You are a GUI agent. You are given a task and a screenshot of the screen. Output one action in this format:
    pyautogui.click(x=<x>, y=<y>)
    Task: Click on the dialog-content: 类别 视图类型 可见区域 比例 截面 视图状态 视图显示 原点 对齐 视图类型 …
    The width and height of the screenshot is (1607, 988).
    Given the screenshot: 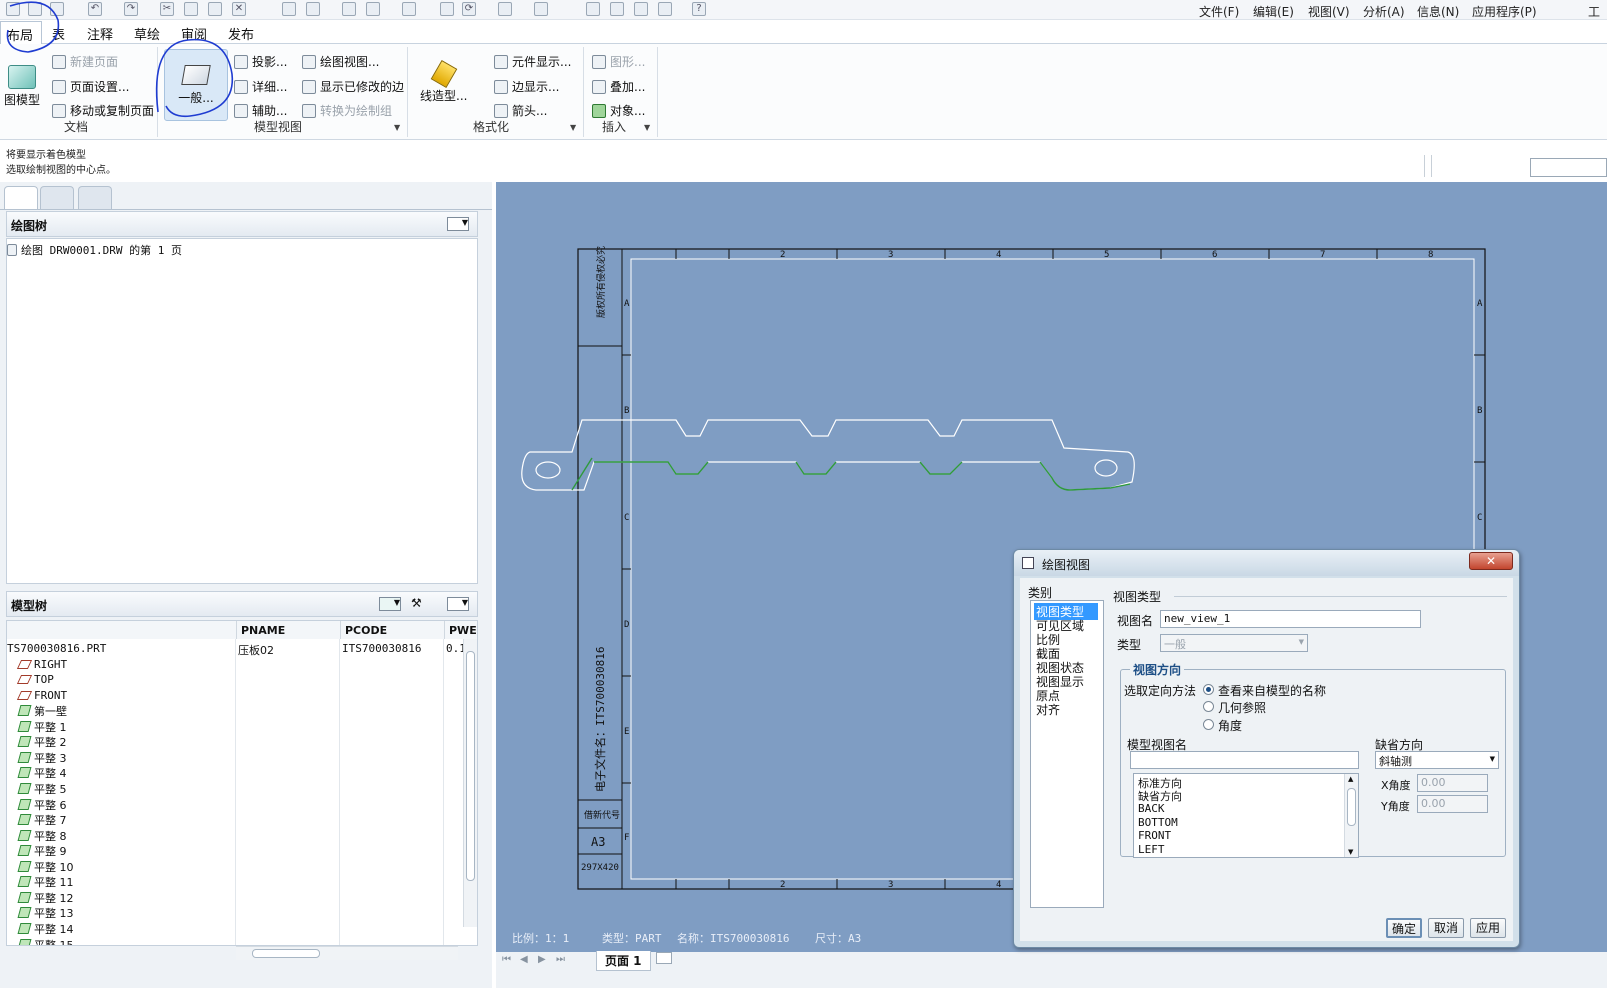 What is the action you would take?
    pyautogui.click(x=1266, y=759)
    